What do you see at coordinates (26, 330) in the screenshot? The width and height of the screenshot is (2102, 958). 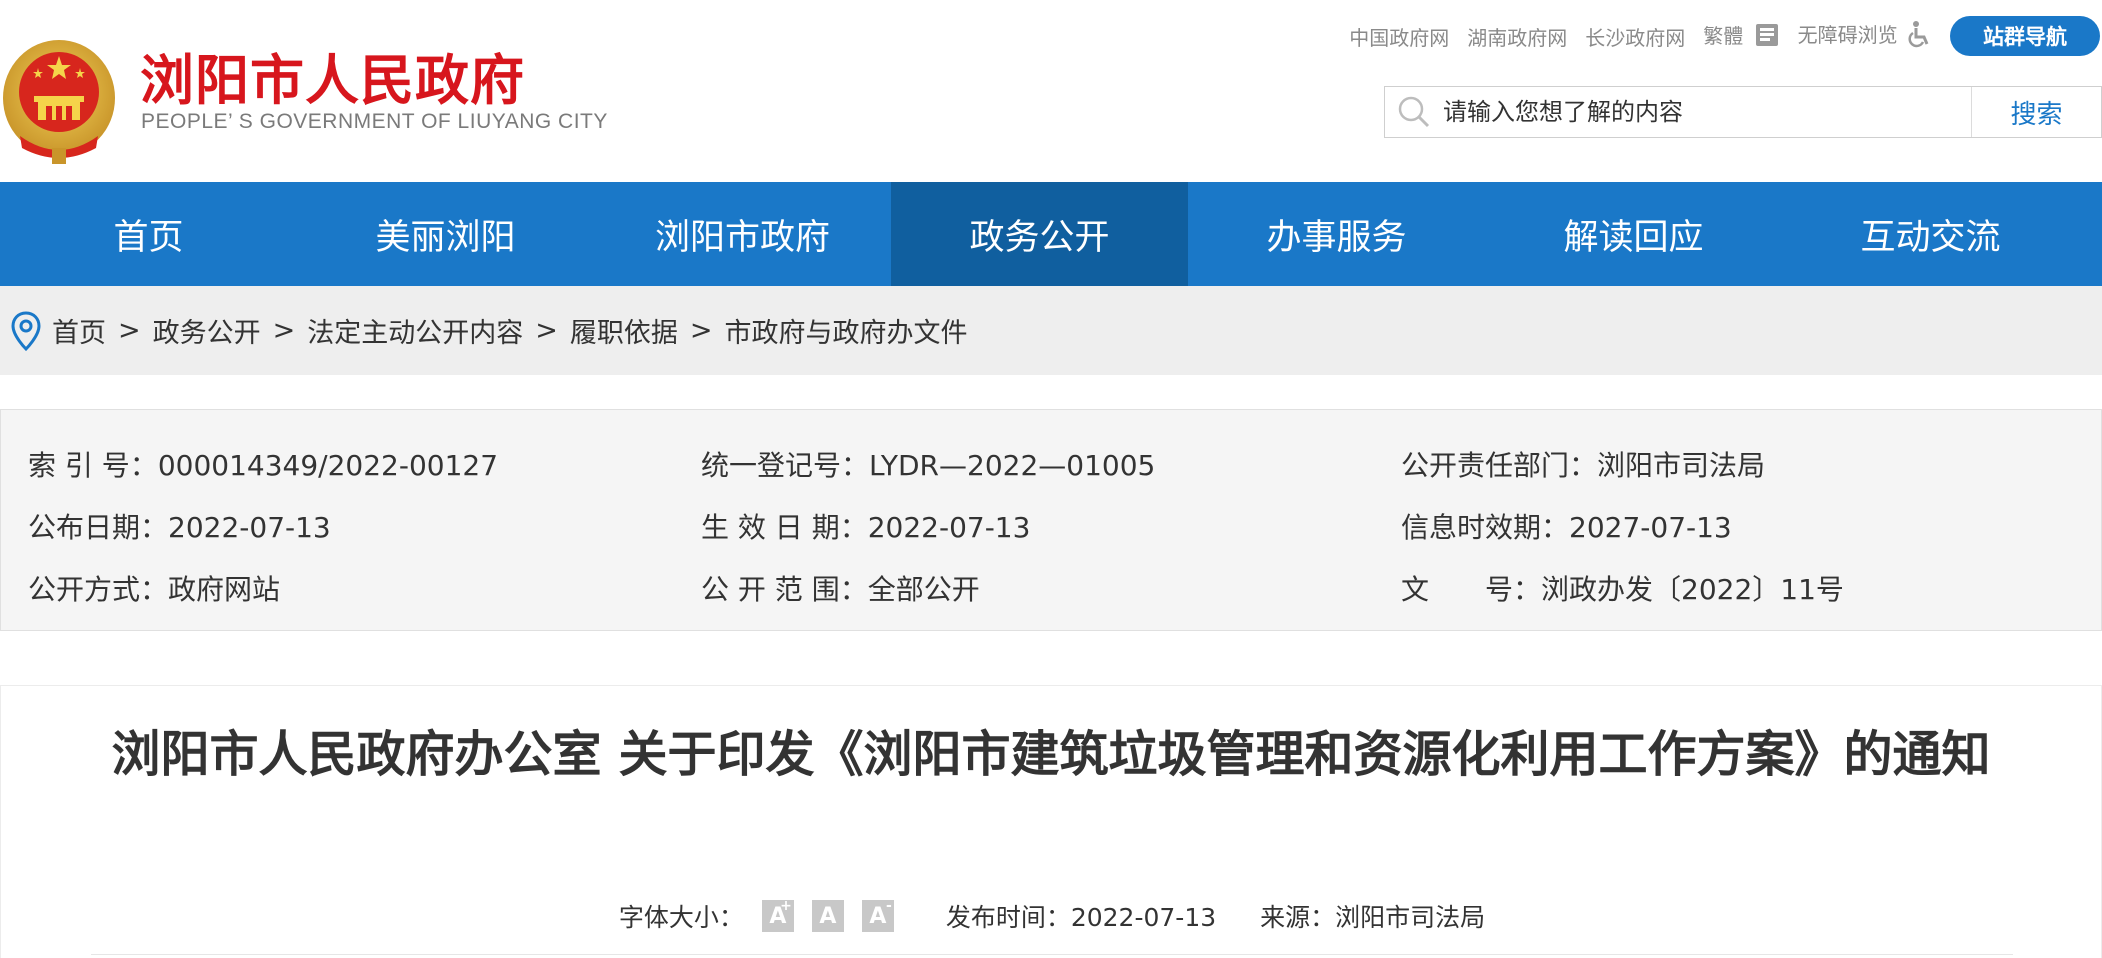 I see `location-pin-icon` at bounding box center [26, 330].